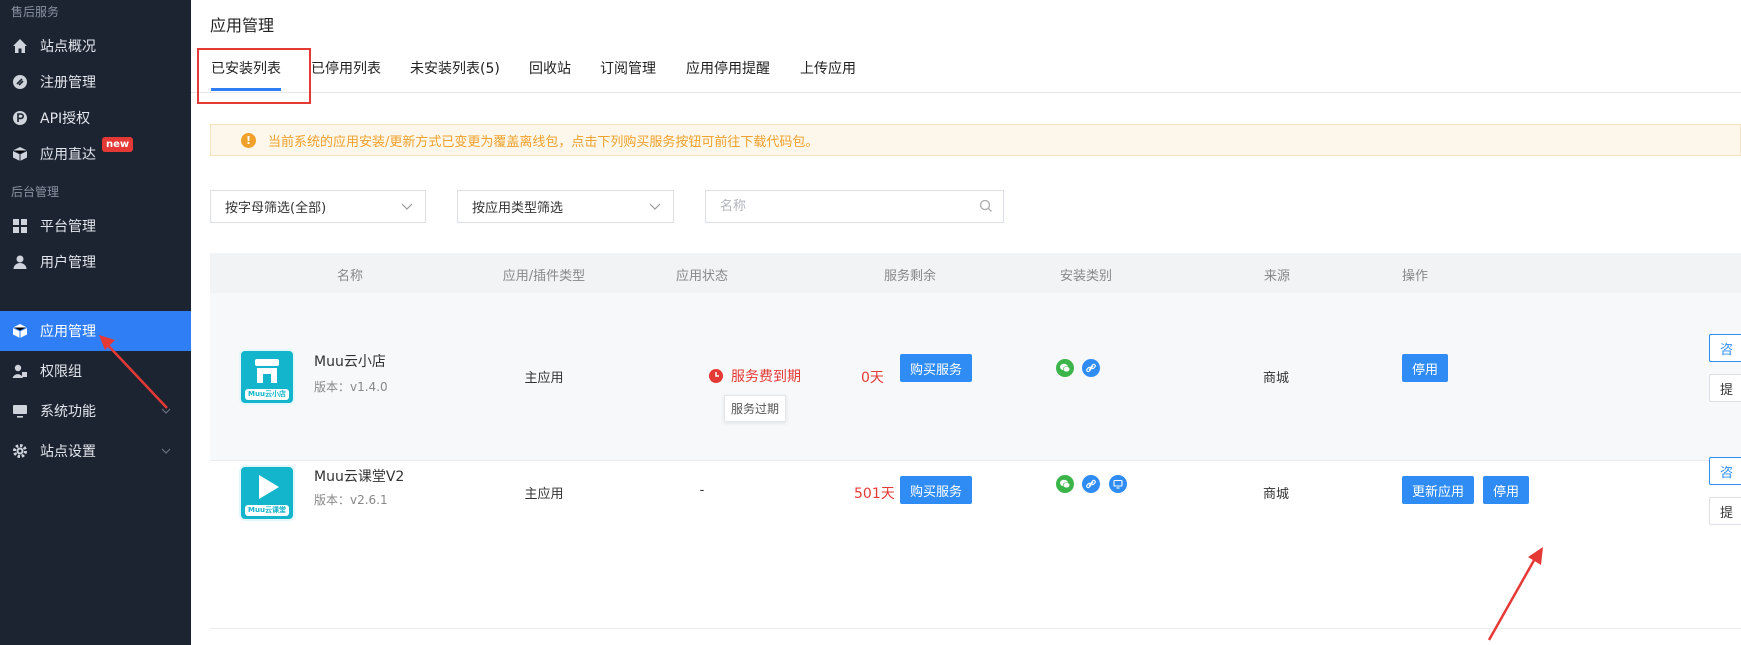 This screenshot has width=1741, height=645. I want to click on column-header-install-type: 安装类别, so click(1086, 276).